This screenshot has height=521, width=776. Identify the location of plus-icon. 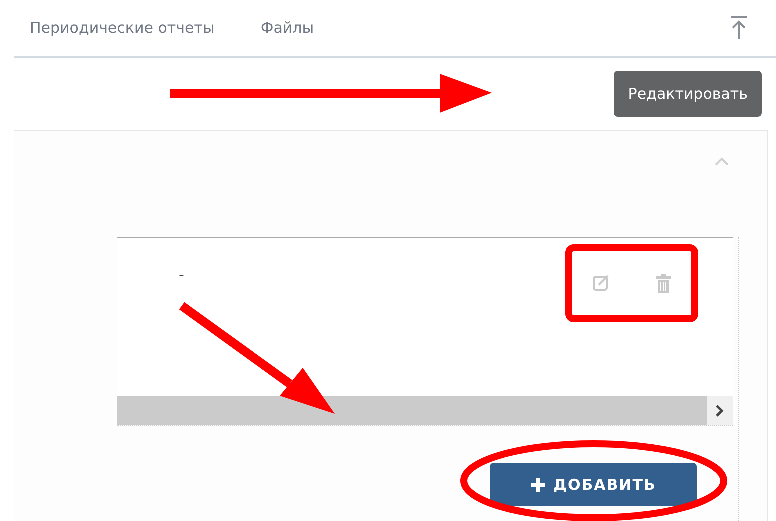
(537, 485).